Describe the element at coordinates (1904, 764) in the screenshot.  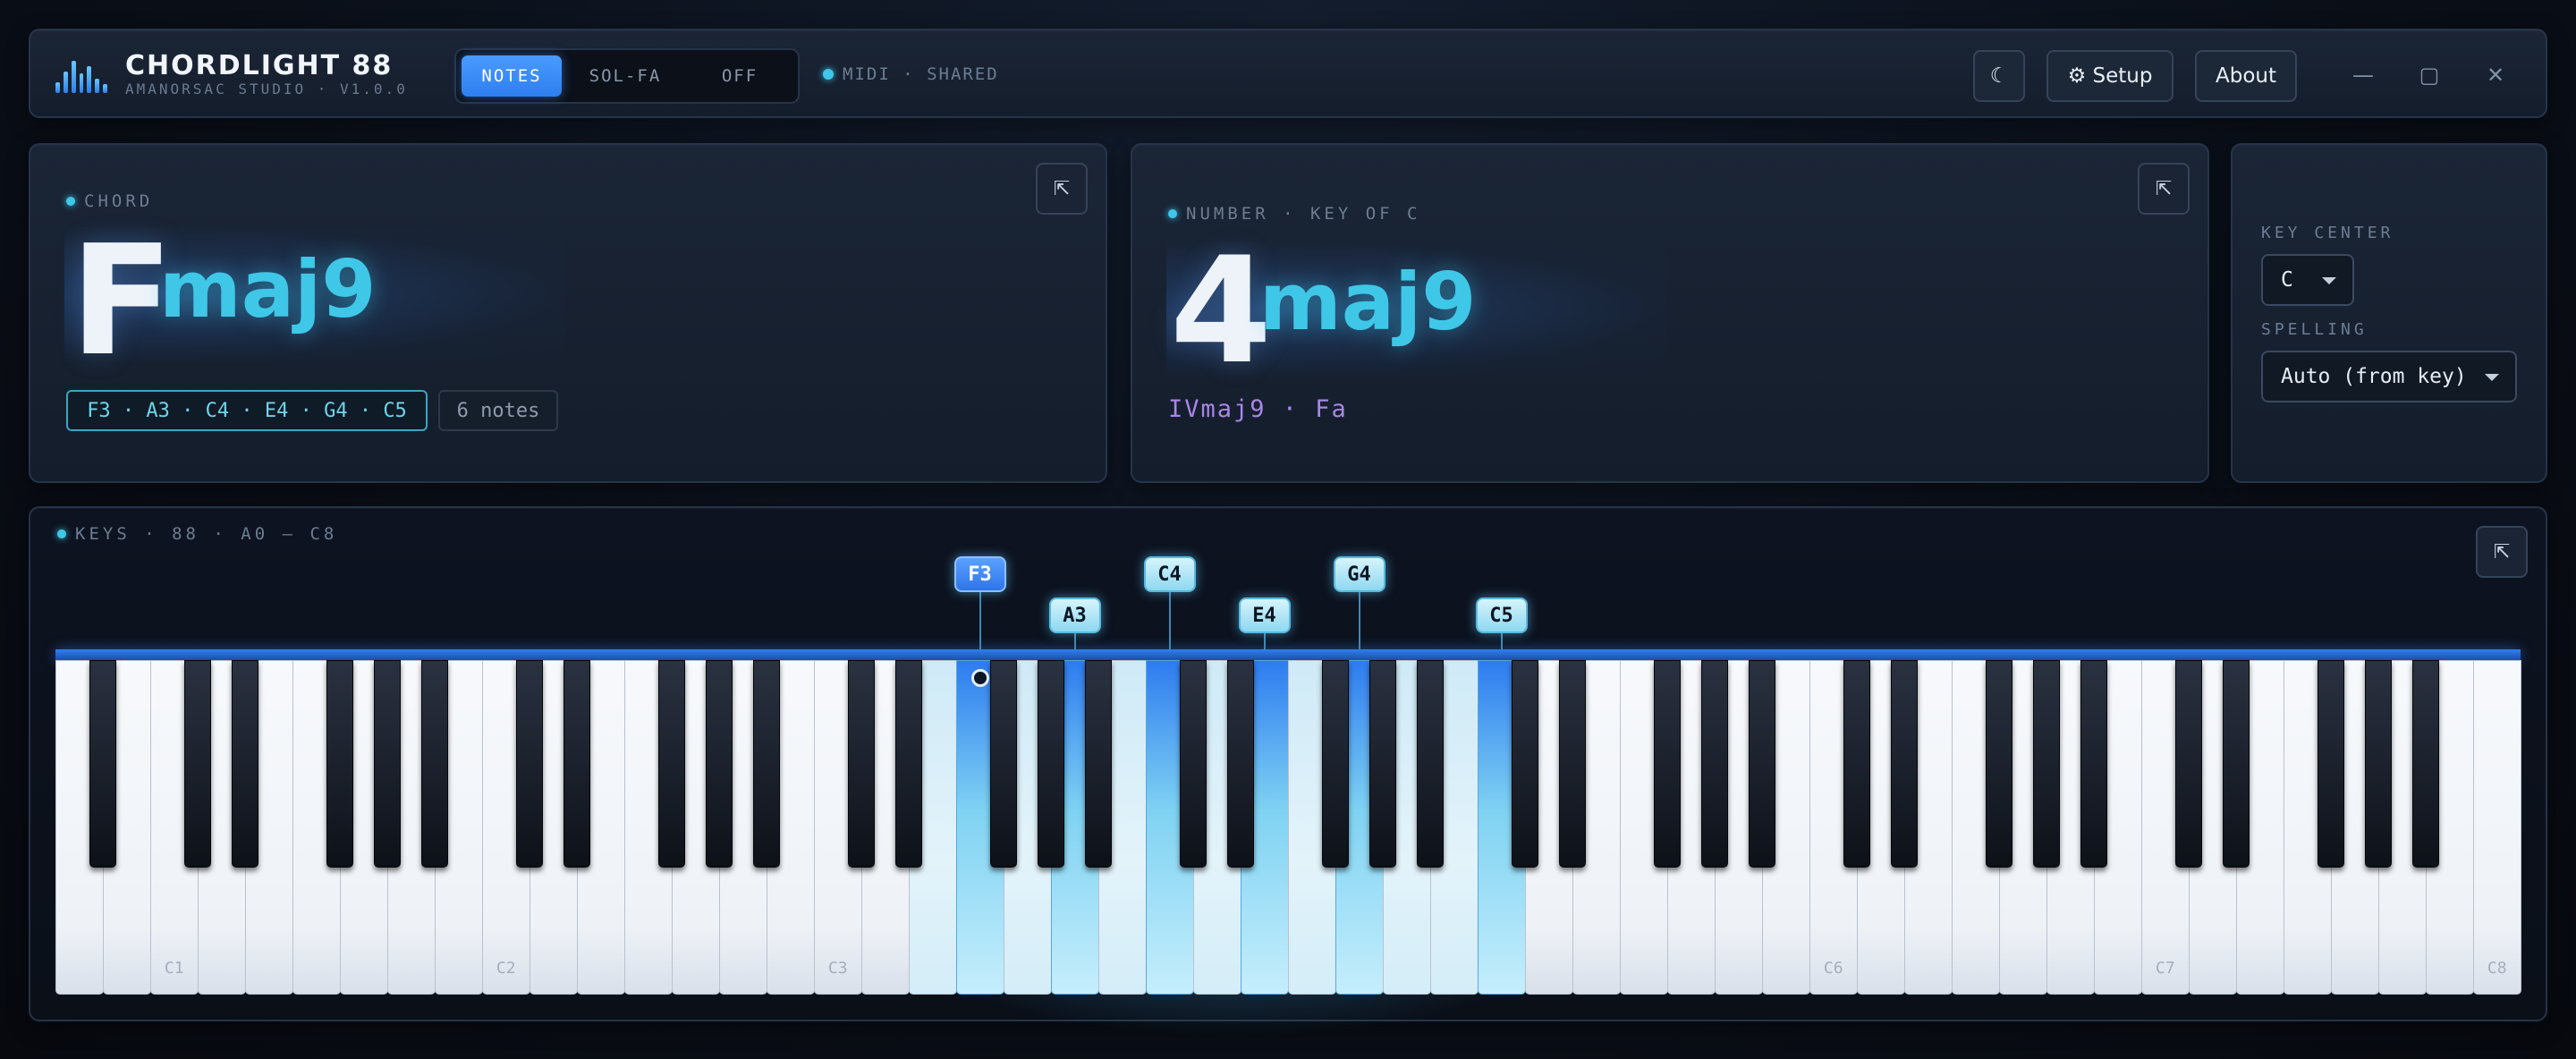
I see `black-key-ds6` at that location.